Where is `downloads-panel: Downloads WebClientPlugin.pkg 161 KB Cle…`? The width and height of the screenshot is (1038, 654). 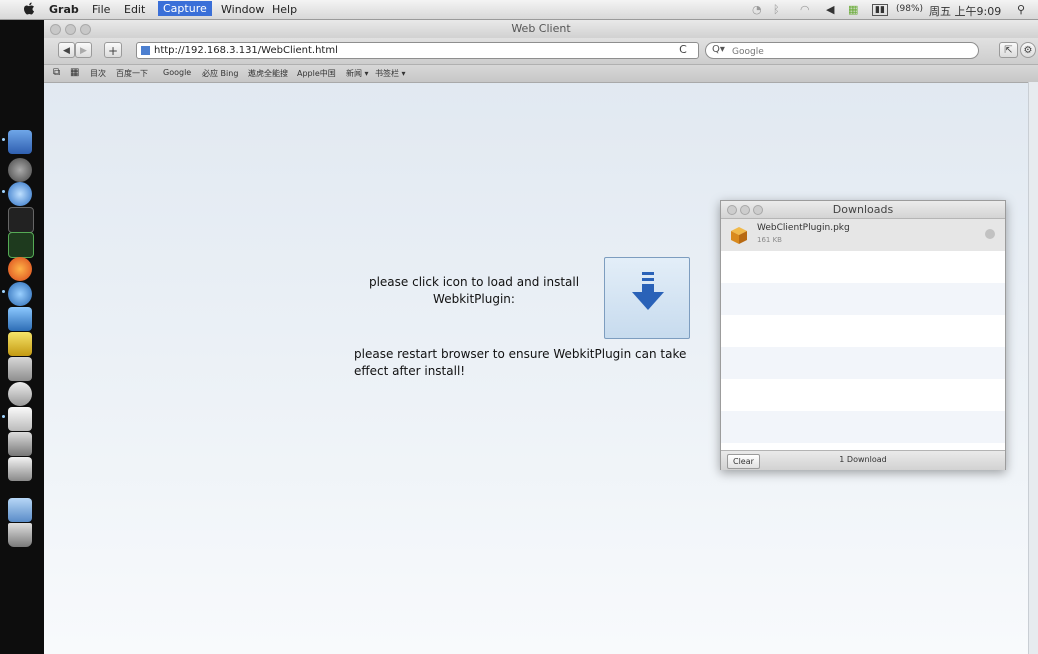 downloads-panel: Downloads WebClientPlugin.pkg 161 KB Cle… is located at coordinates (863, 335).